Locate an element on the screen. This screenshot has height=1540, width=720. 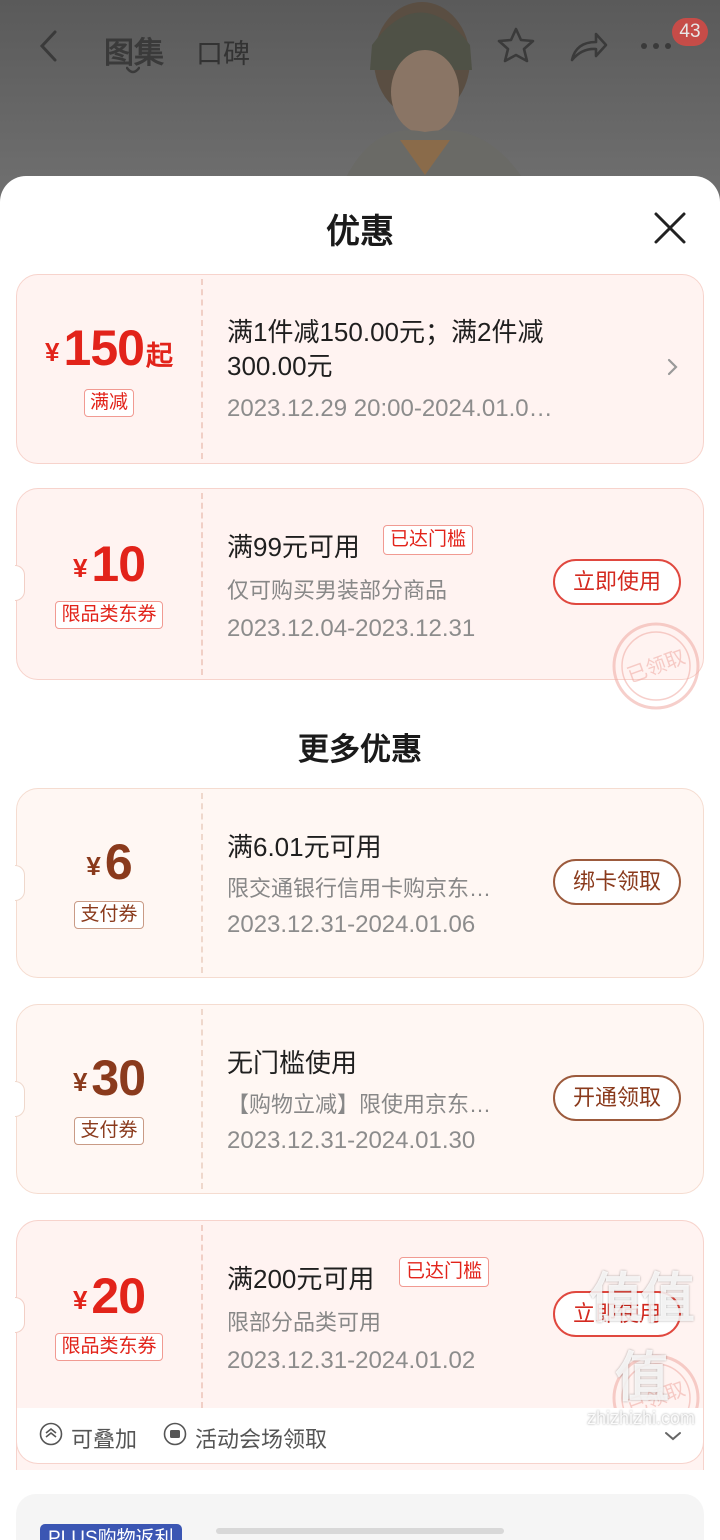
use-now-button: 立即使用 is located at coordinates (617, 582).